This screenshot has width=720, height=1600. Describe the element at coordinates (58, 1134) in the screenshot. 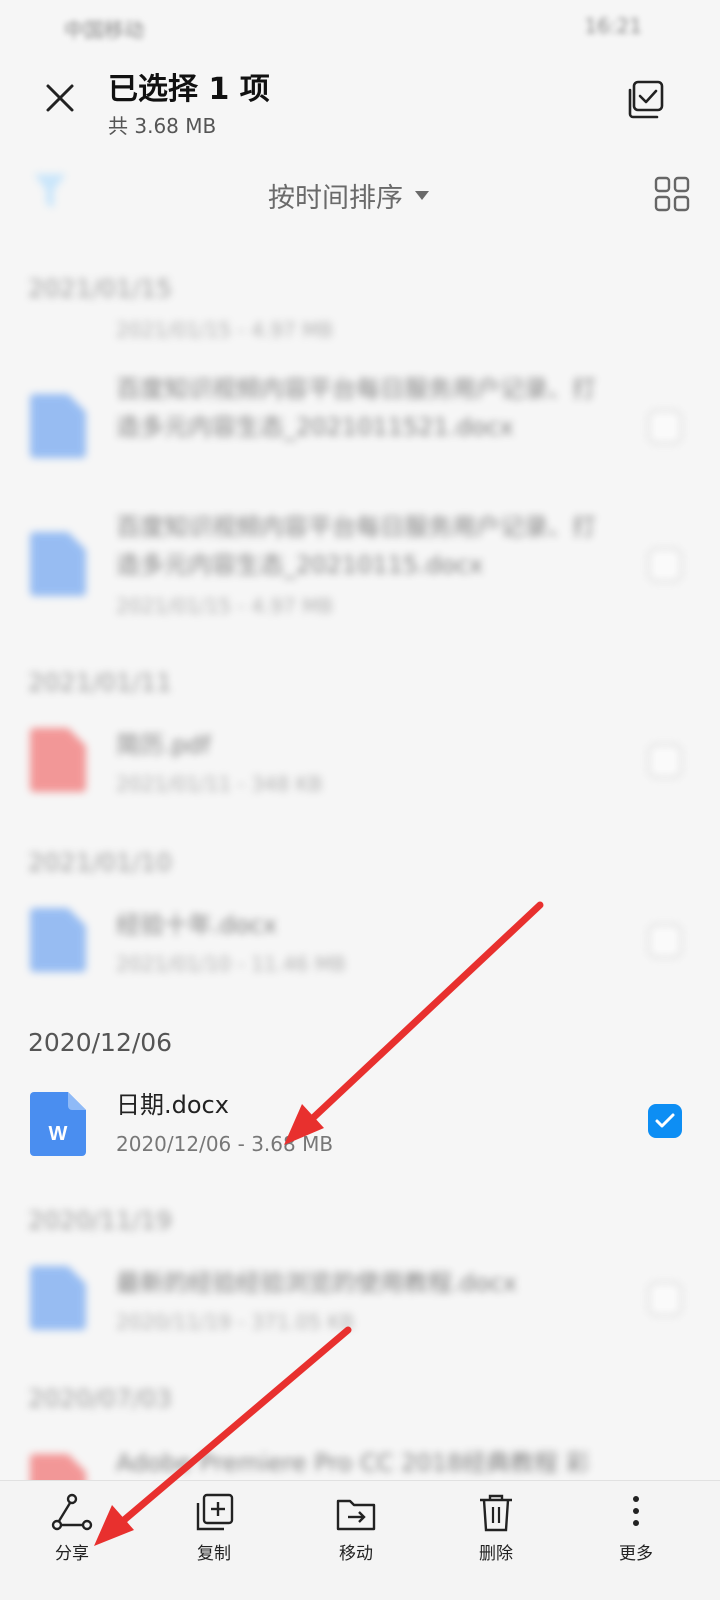

I see `svg-text: W` at that location.